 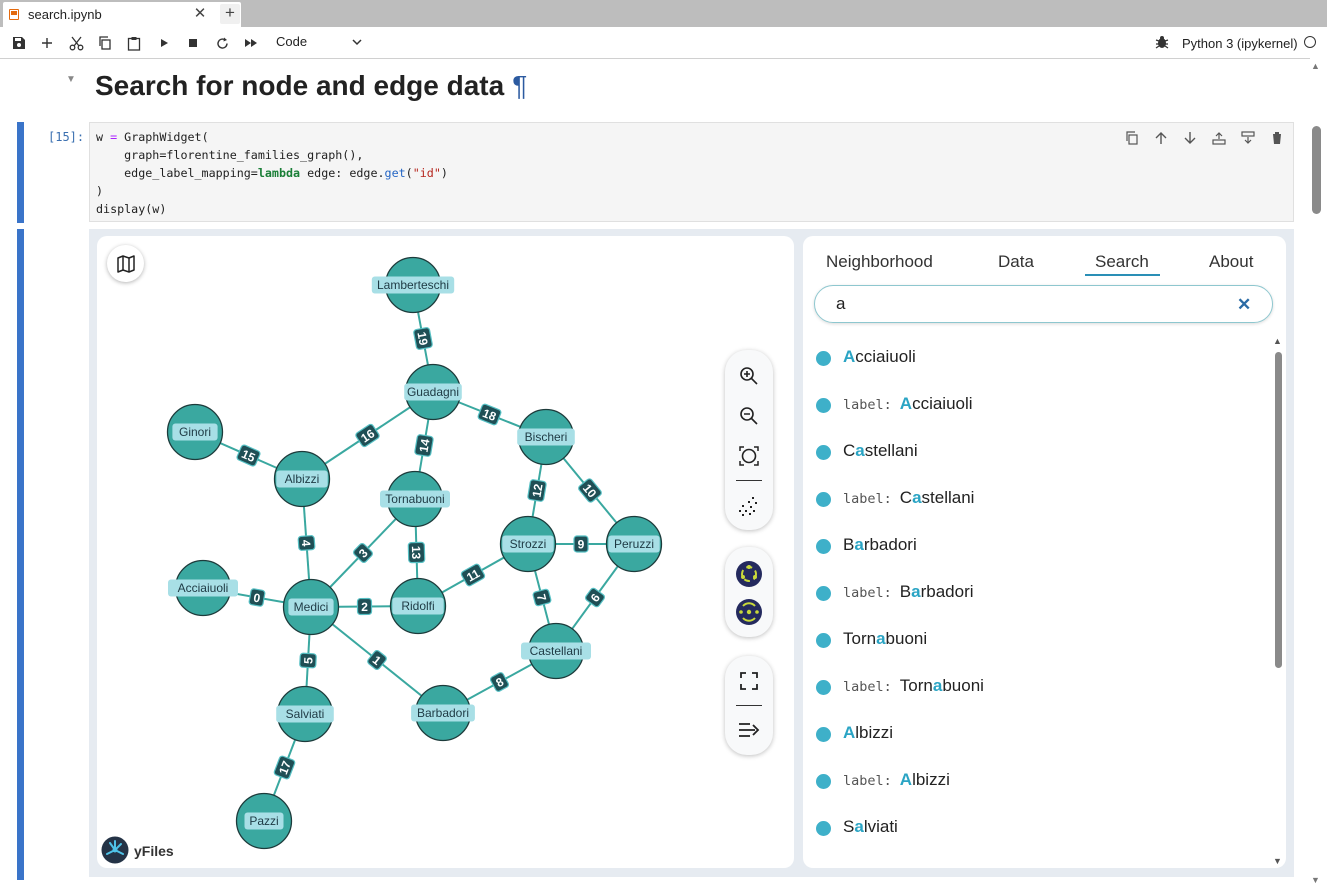 I want to click on overview-map-button, so click(x=125, y=263).